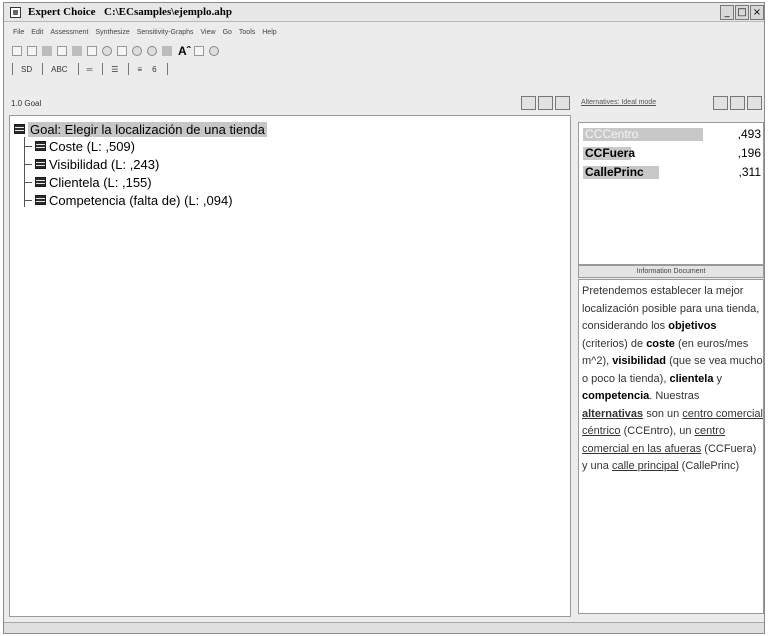  Describe the element at coordinates (94, 69) in the screenshot. I see `view-toolbar: SD ABC ═ ☰ ≡ 6` at that location.